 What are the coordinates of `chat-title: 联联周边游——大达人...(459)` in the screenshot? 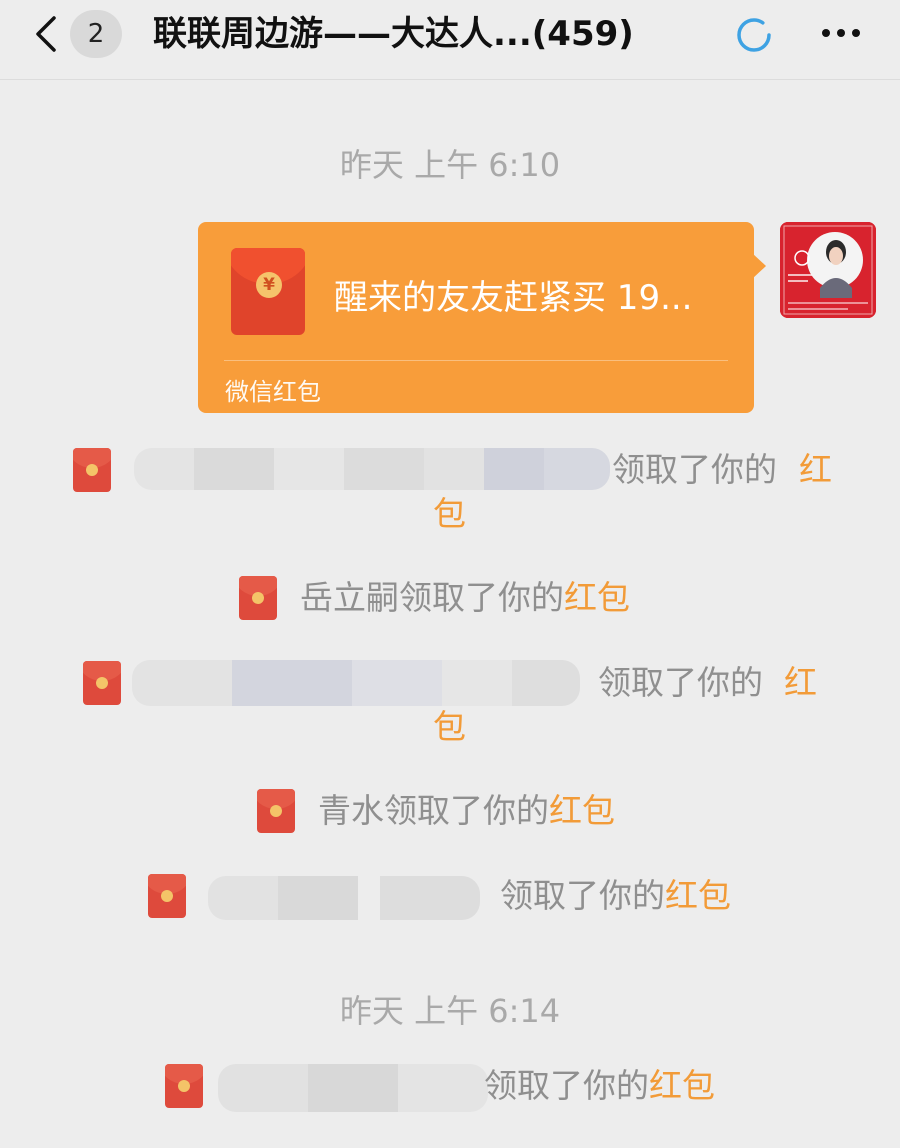 It's located at (393, 34).